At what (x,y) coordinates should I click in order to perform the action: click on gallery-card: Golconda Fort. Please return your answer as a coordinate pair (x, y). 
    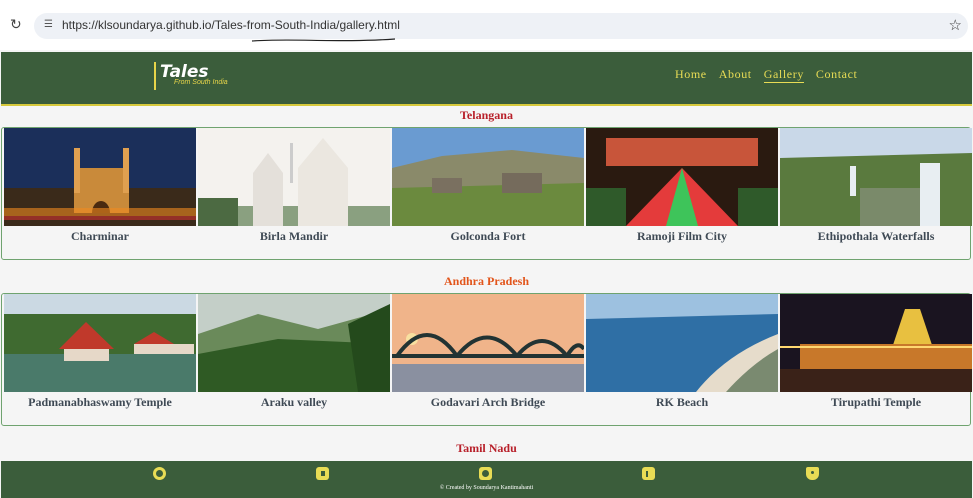
    Looking at the image, I should click on (488, 186).